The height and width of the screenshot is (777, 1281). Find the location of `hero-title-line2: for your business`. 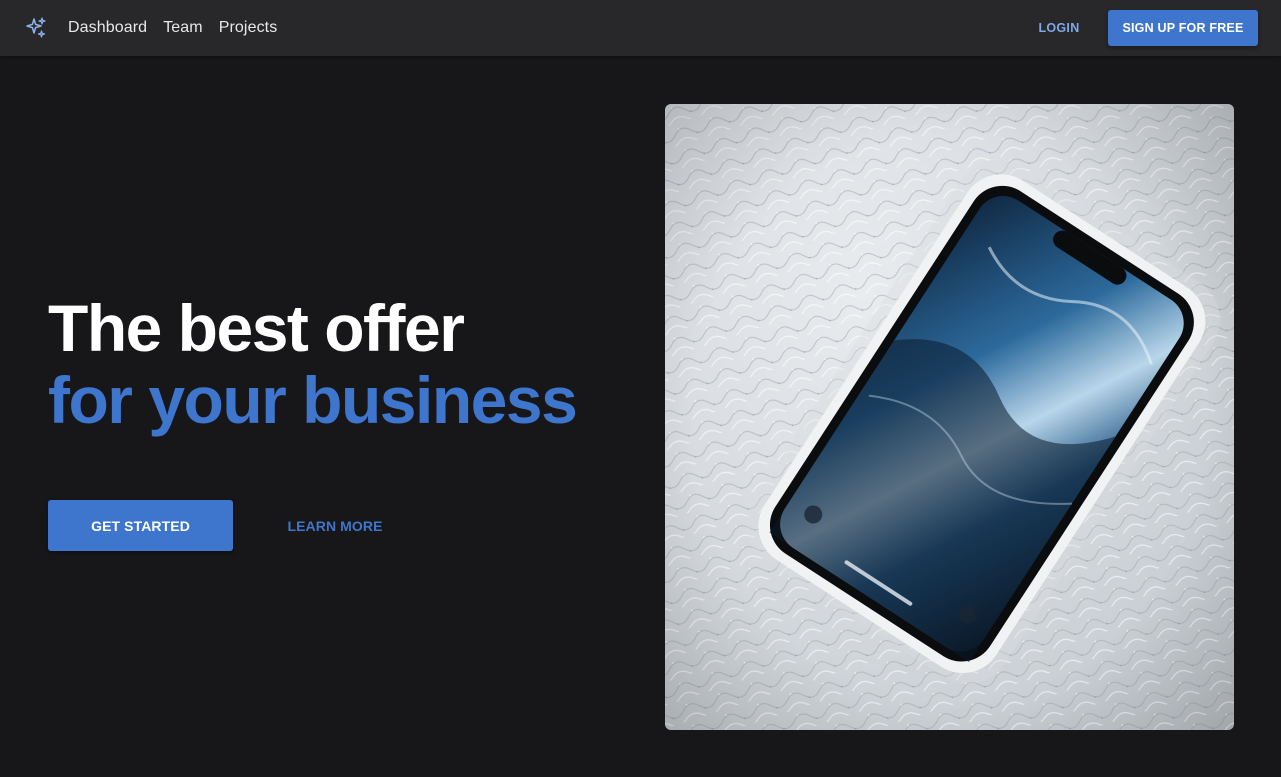

hero-title-line2: for your business is located at coordinates (313, 400).